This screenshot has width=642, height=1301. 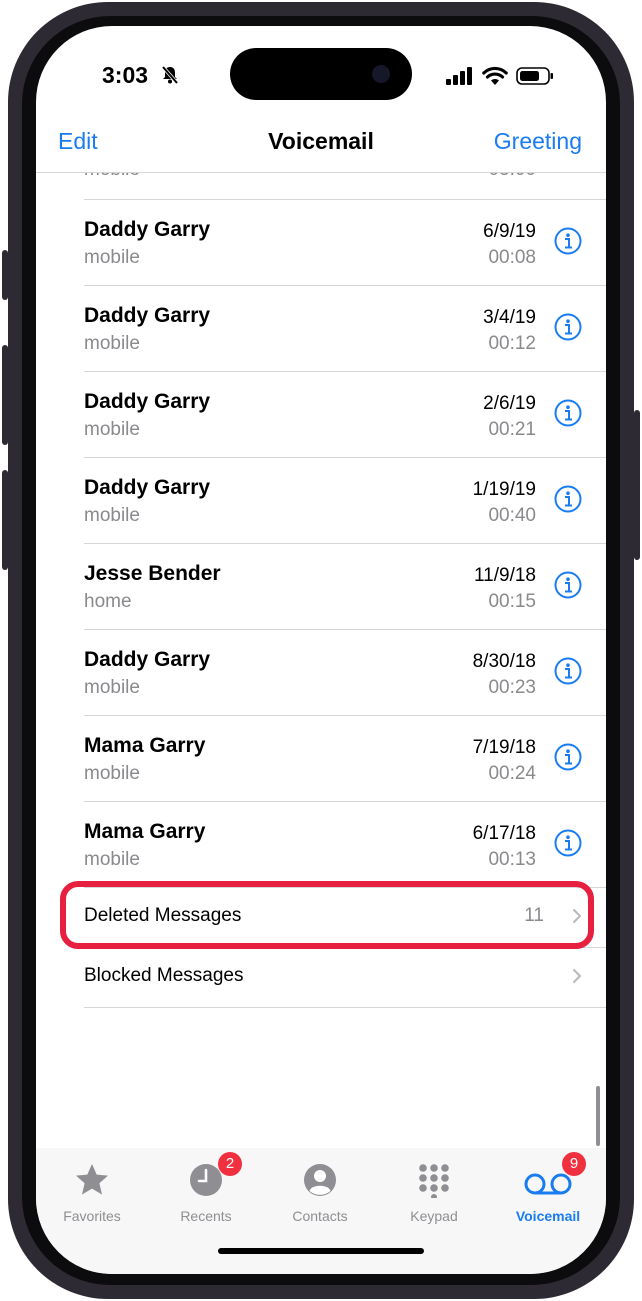 I want to click on tab-keypad: Keypad, so click(x=434, y=1191).